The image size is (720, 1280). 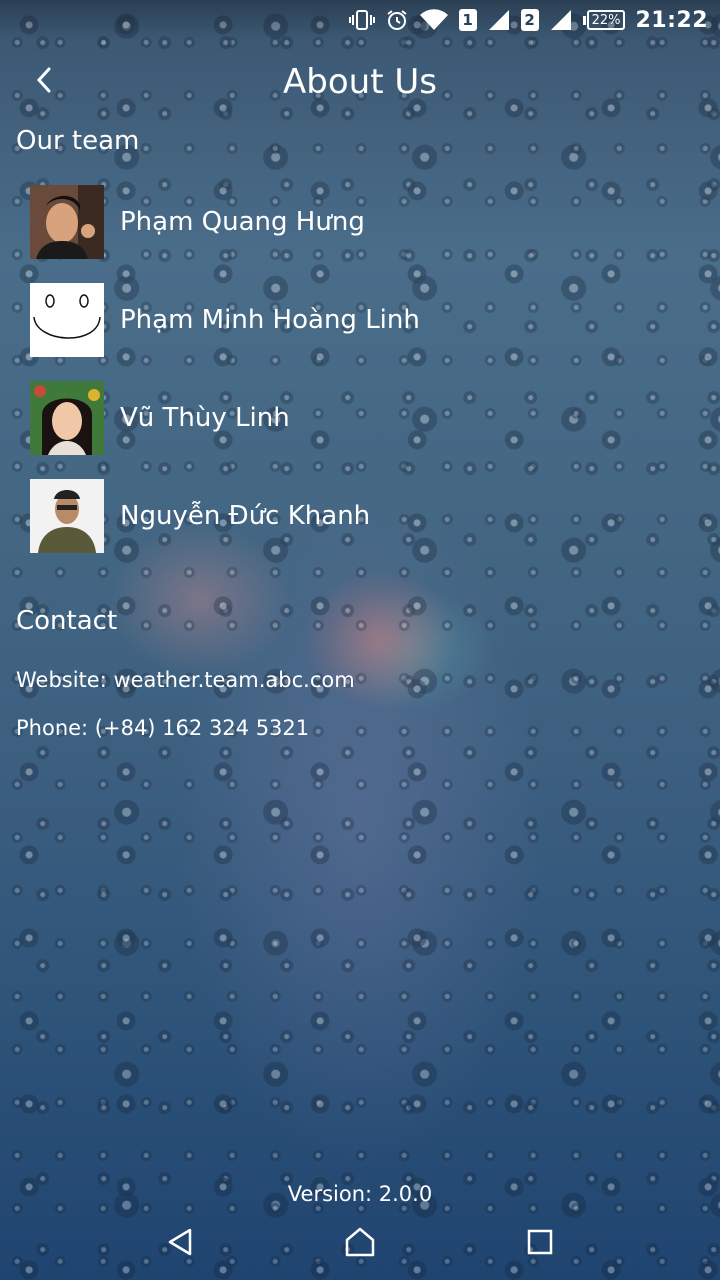 I want to click on app-header: About Us, so click(x=360, y=84).